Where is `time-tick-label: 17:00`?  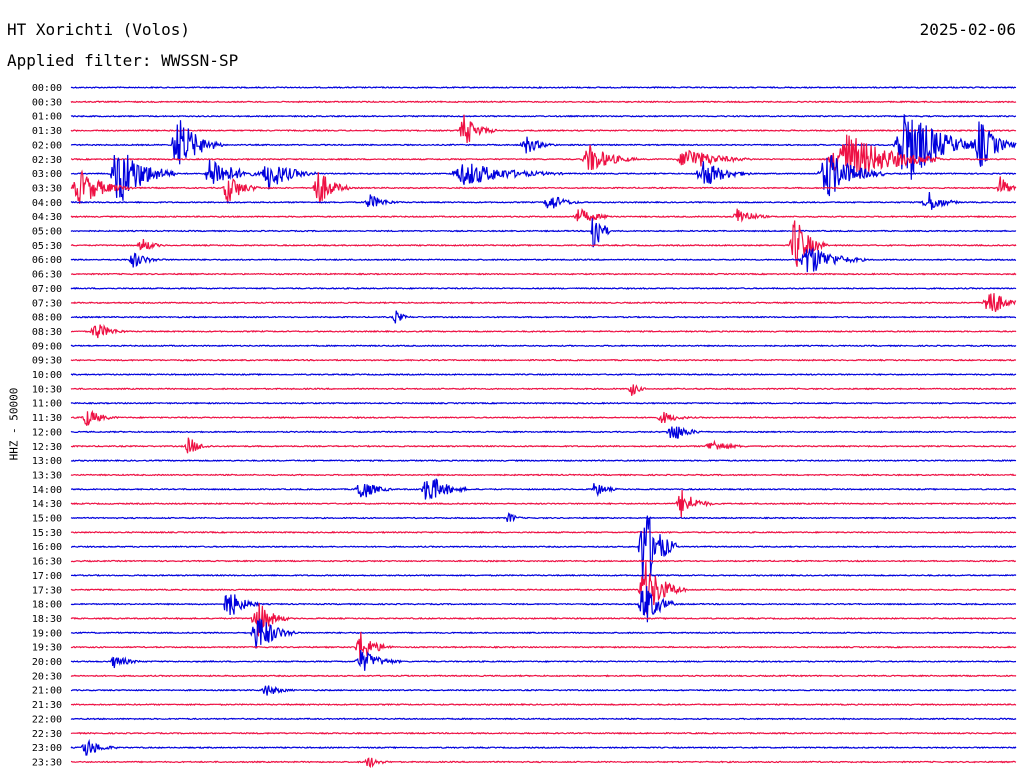
time-tick-label: 17:00 is located at coordinates (47, 576).